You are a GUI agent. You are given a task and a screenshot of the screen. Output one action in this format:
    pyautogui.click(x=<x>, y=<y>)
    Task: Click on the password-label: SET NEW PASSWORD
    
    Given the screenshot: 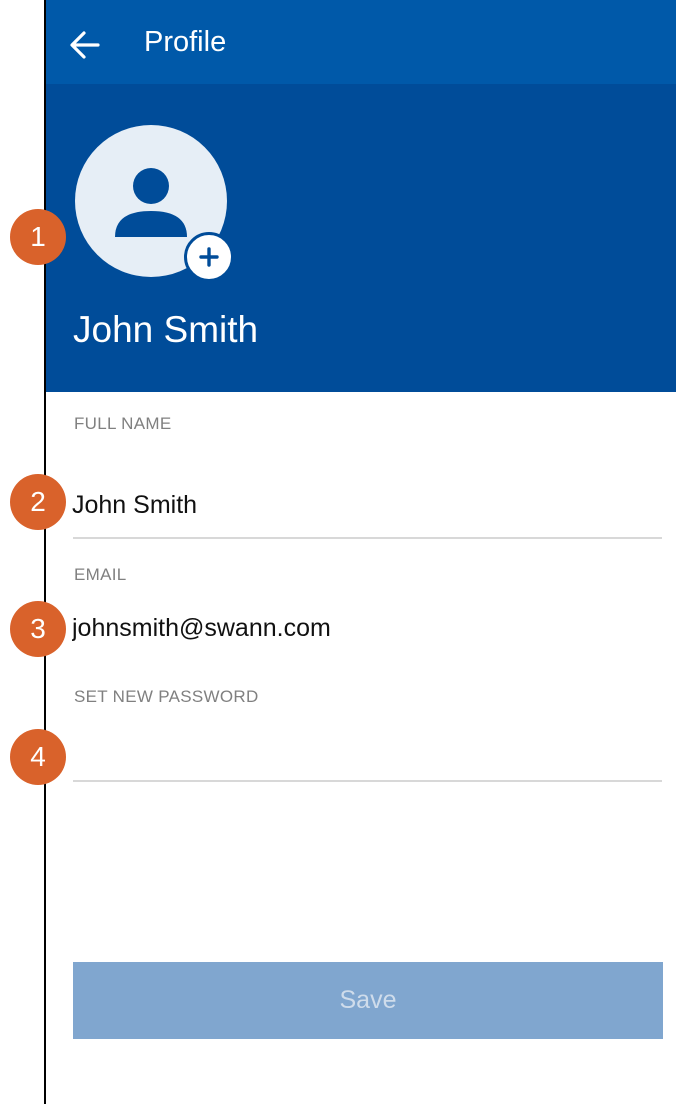 What is the action you would take?
    pyautogui.click(x=166, y=696)
    